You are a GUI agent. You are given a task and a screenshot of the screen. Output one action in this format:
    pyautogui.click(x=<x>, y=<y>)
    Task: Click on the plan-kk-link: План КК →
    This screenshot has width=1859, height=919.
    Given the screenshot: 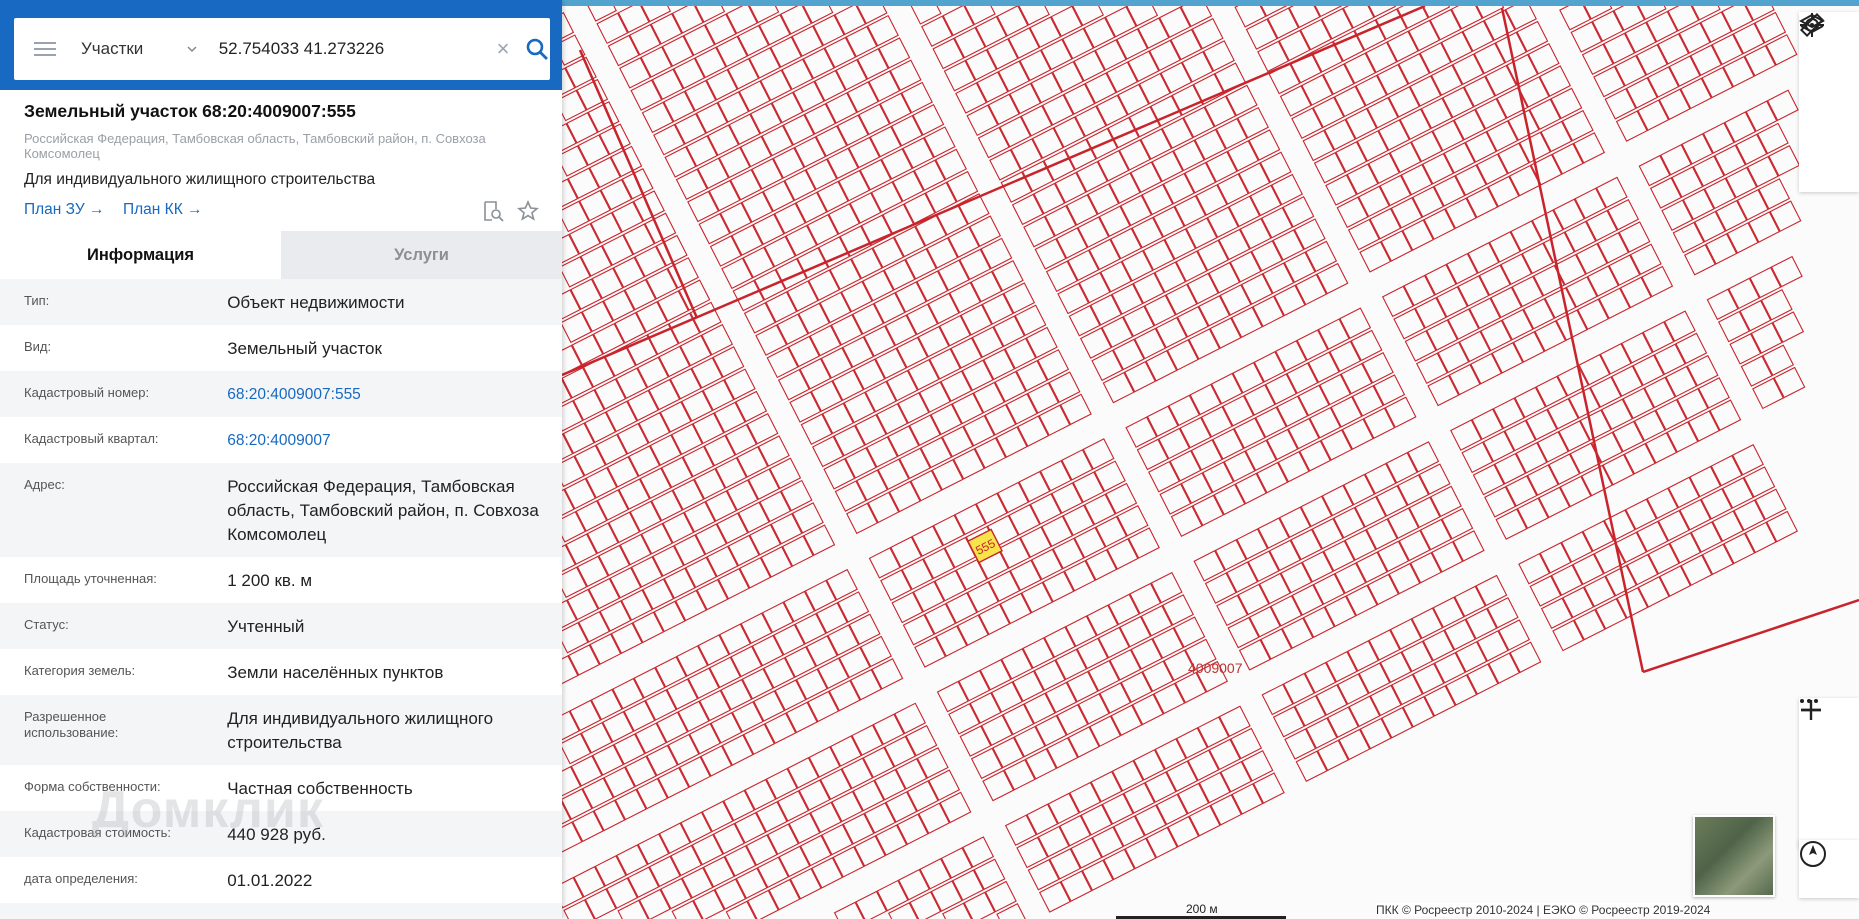 What is the action you would take?
    pyautogui.click(x=163, y=210)
    